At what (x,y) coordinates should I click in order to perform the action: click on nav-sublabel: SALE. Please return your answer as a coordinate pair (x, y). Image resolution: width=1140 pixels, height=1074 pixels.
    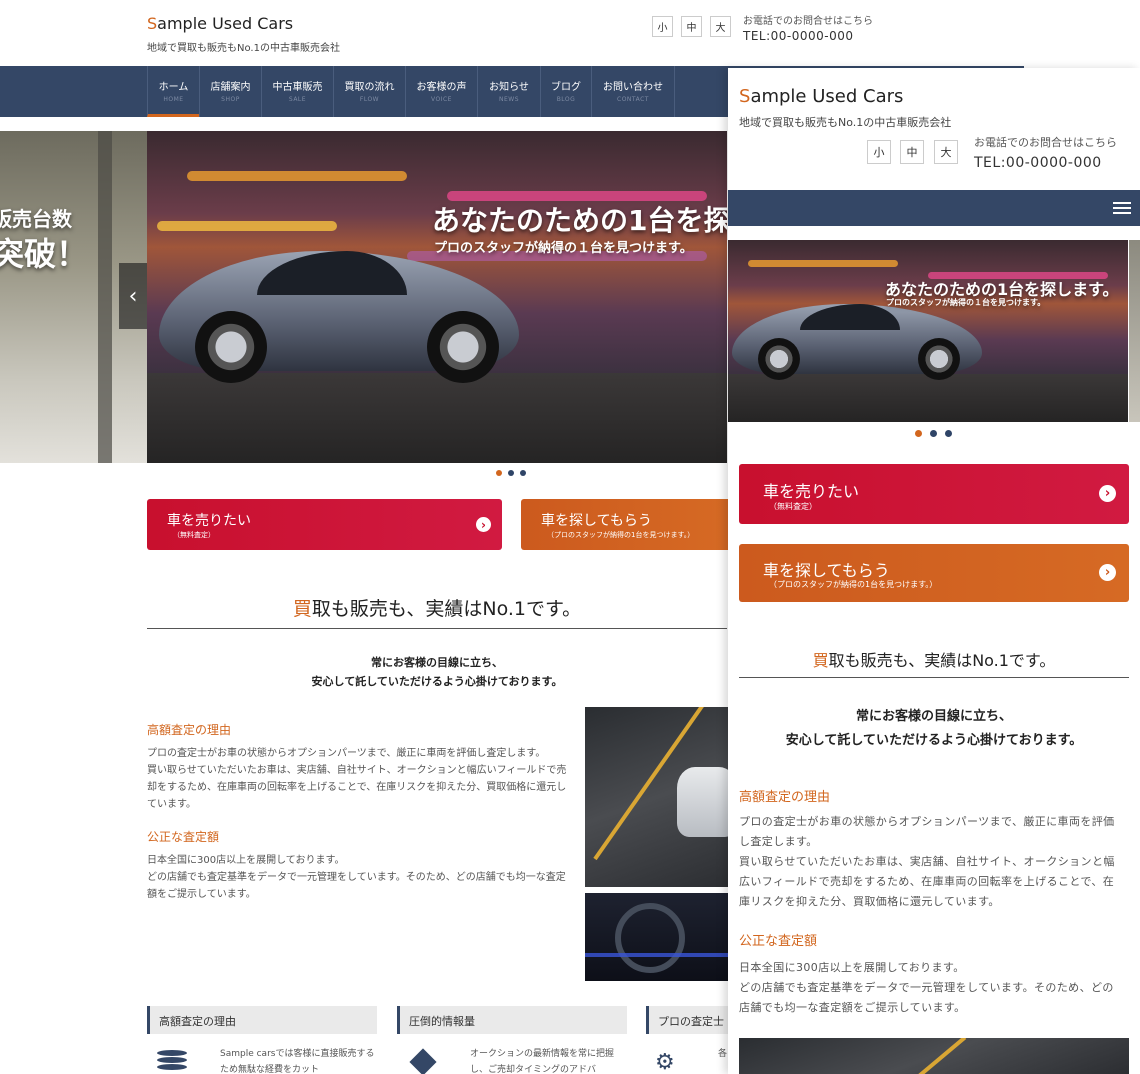
    Looking at the image, I should click on (297, 99).